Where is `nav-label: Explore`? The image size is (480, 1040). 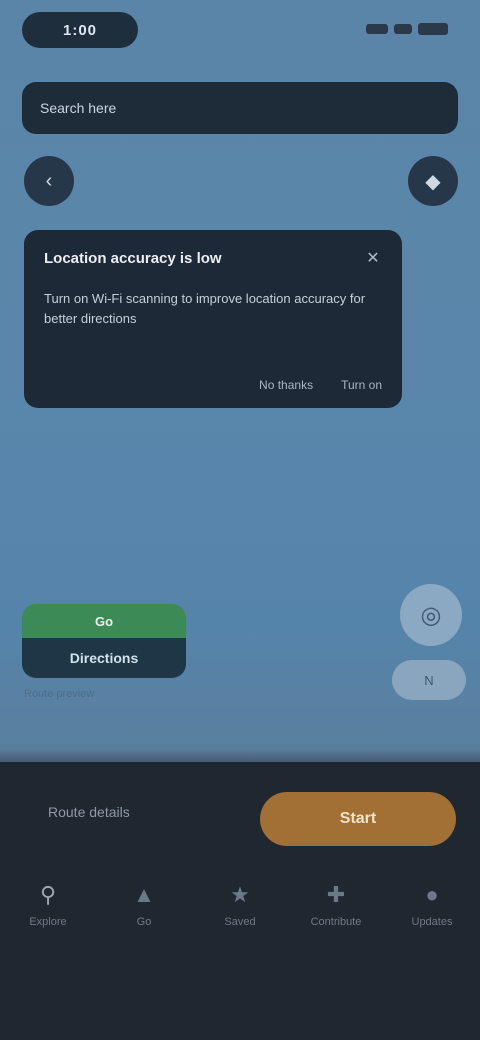 nav-label: Explore is located at coordinates (48, 922).